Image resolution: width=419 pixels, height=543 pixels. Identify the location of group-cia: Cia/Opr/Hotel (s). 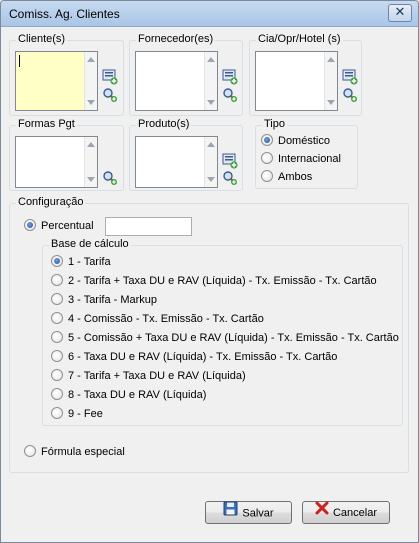
(305, 74).